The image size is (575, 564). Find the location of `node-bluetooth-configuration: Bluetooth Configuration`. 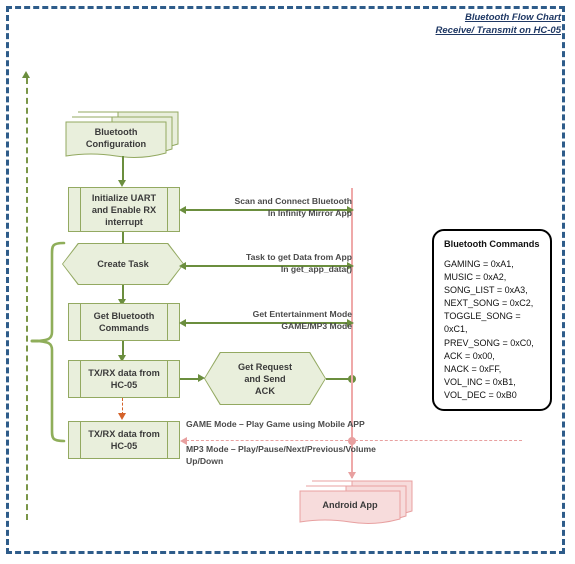

node-bluetooth-configuration: Bluetooth Configuration is located at coordinates (123, 134).